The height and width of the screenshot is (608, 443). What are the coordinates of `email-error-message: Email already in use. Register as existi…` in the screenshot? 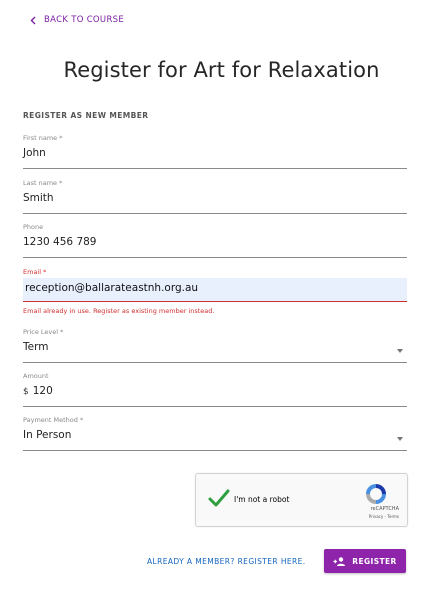 It's located at (119, 311).